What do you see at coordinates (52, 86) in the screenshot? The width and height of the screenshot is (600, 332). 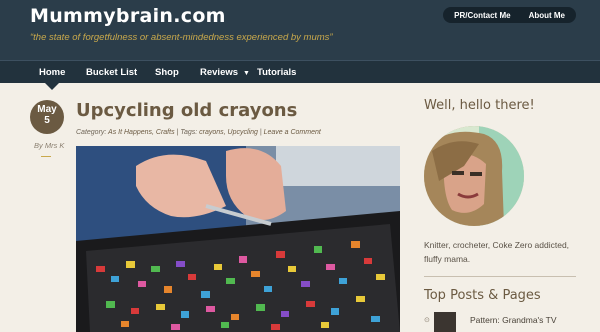 I see `active-nav-pointer` at bounding box center [52, 86].